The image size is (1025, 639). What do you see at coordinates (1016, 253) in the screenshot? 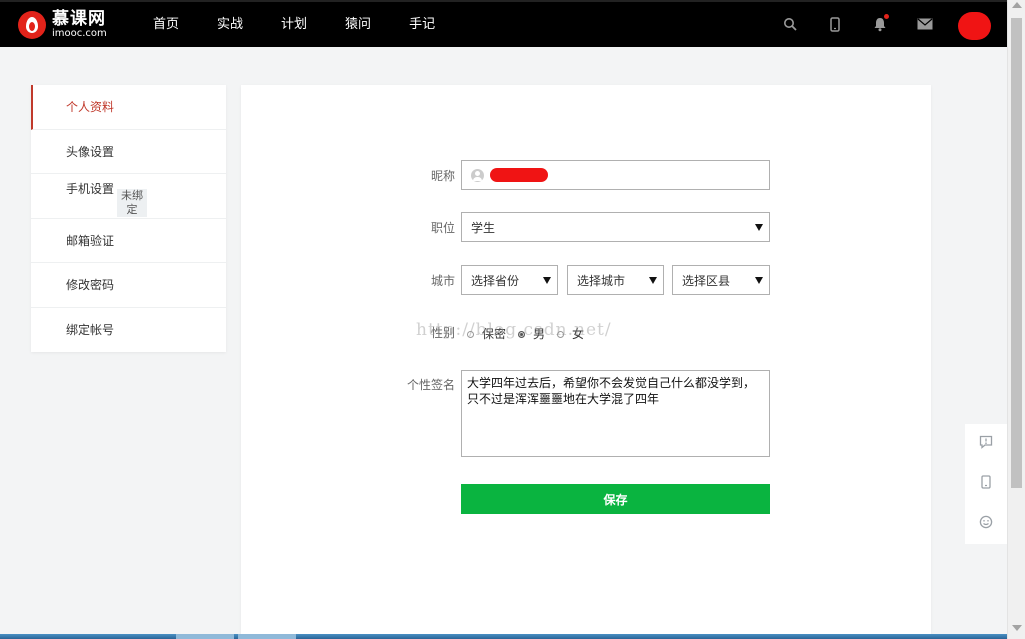
I see `scroll-thumb` at bounding box center [1016, 253].